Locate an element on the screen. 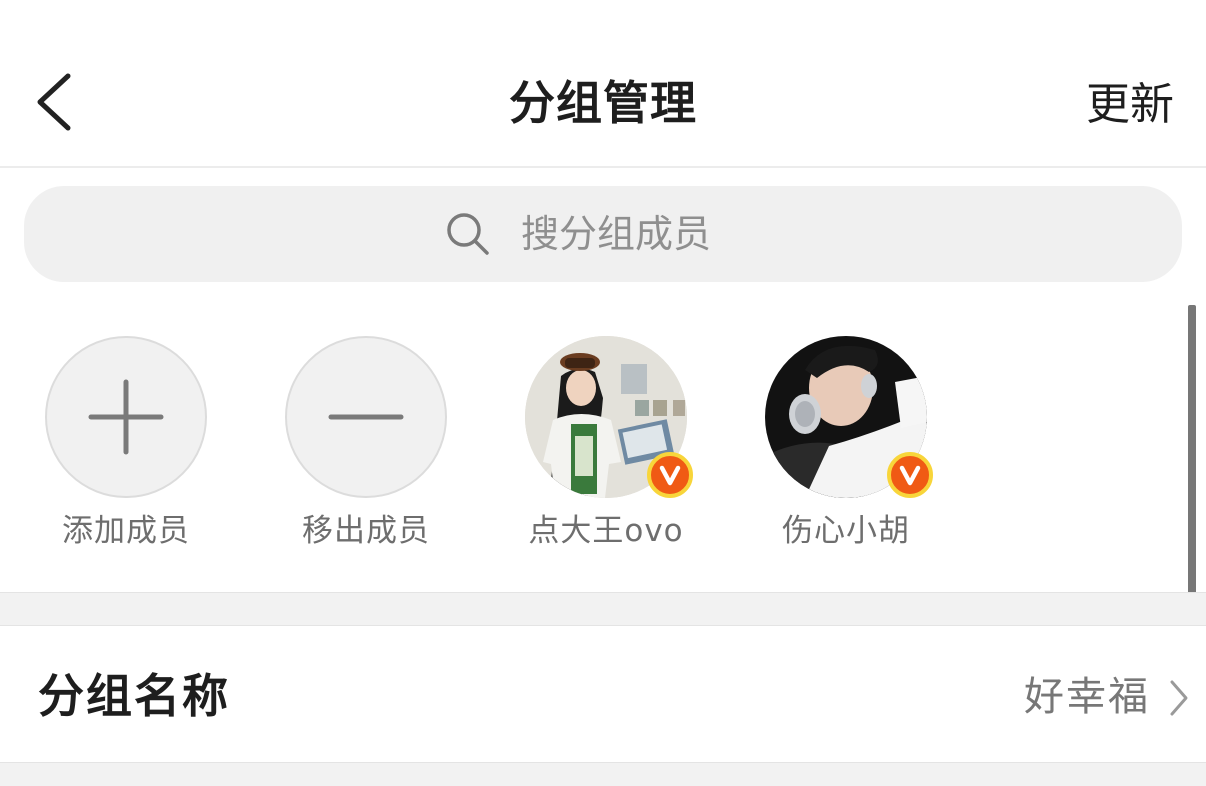 The image size is (1206, 786). member-item: 伤心小胡 is located at coordinates (849, 444).